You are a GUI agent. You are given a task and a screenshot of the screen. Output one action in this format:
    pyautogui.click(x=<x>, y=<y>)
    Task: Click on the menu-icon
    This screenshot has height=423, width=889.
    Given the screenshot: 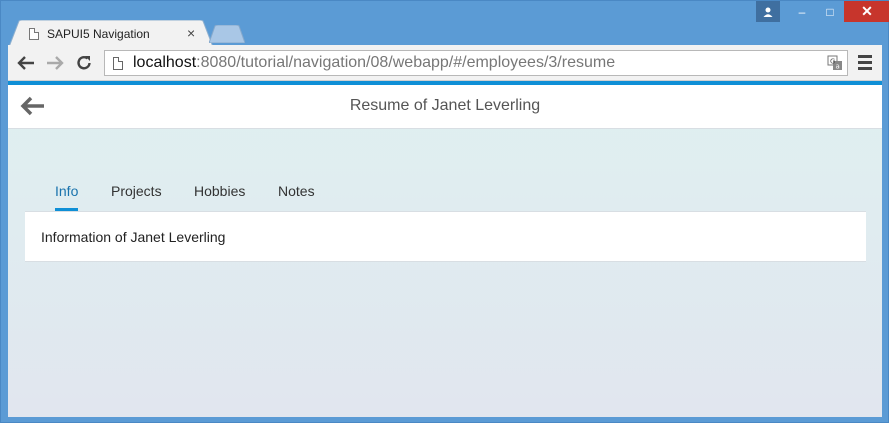 What is the action you would take?
    pyautogui.click(x=865, y=63)
    